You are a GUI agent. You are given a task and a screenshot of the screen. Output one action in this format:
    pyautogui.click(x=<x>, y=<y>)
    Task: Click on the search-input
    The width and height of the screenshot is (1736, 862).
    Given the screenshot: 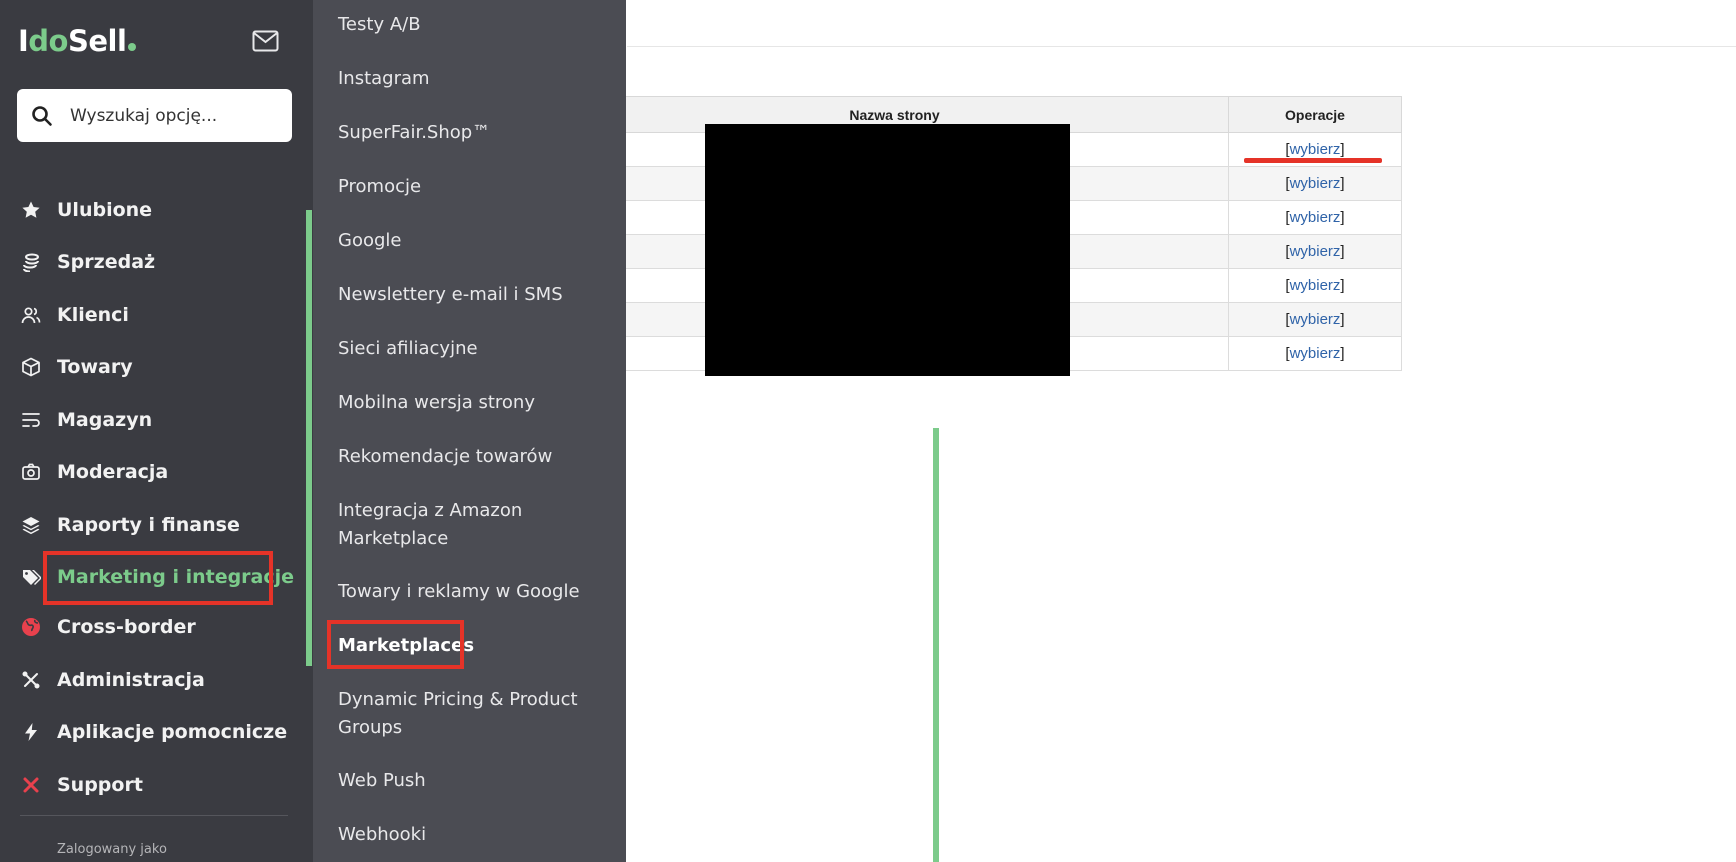 What is the action you would take?
    pyautogui.click(x=170, y=115)
    